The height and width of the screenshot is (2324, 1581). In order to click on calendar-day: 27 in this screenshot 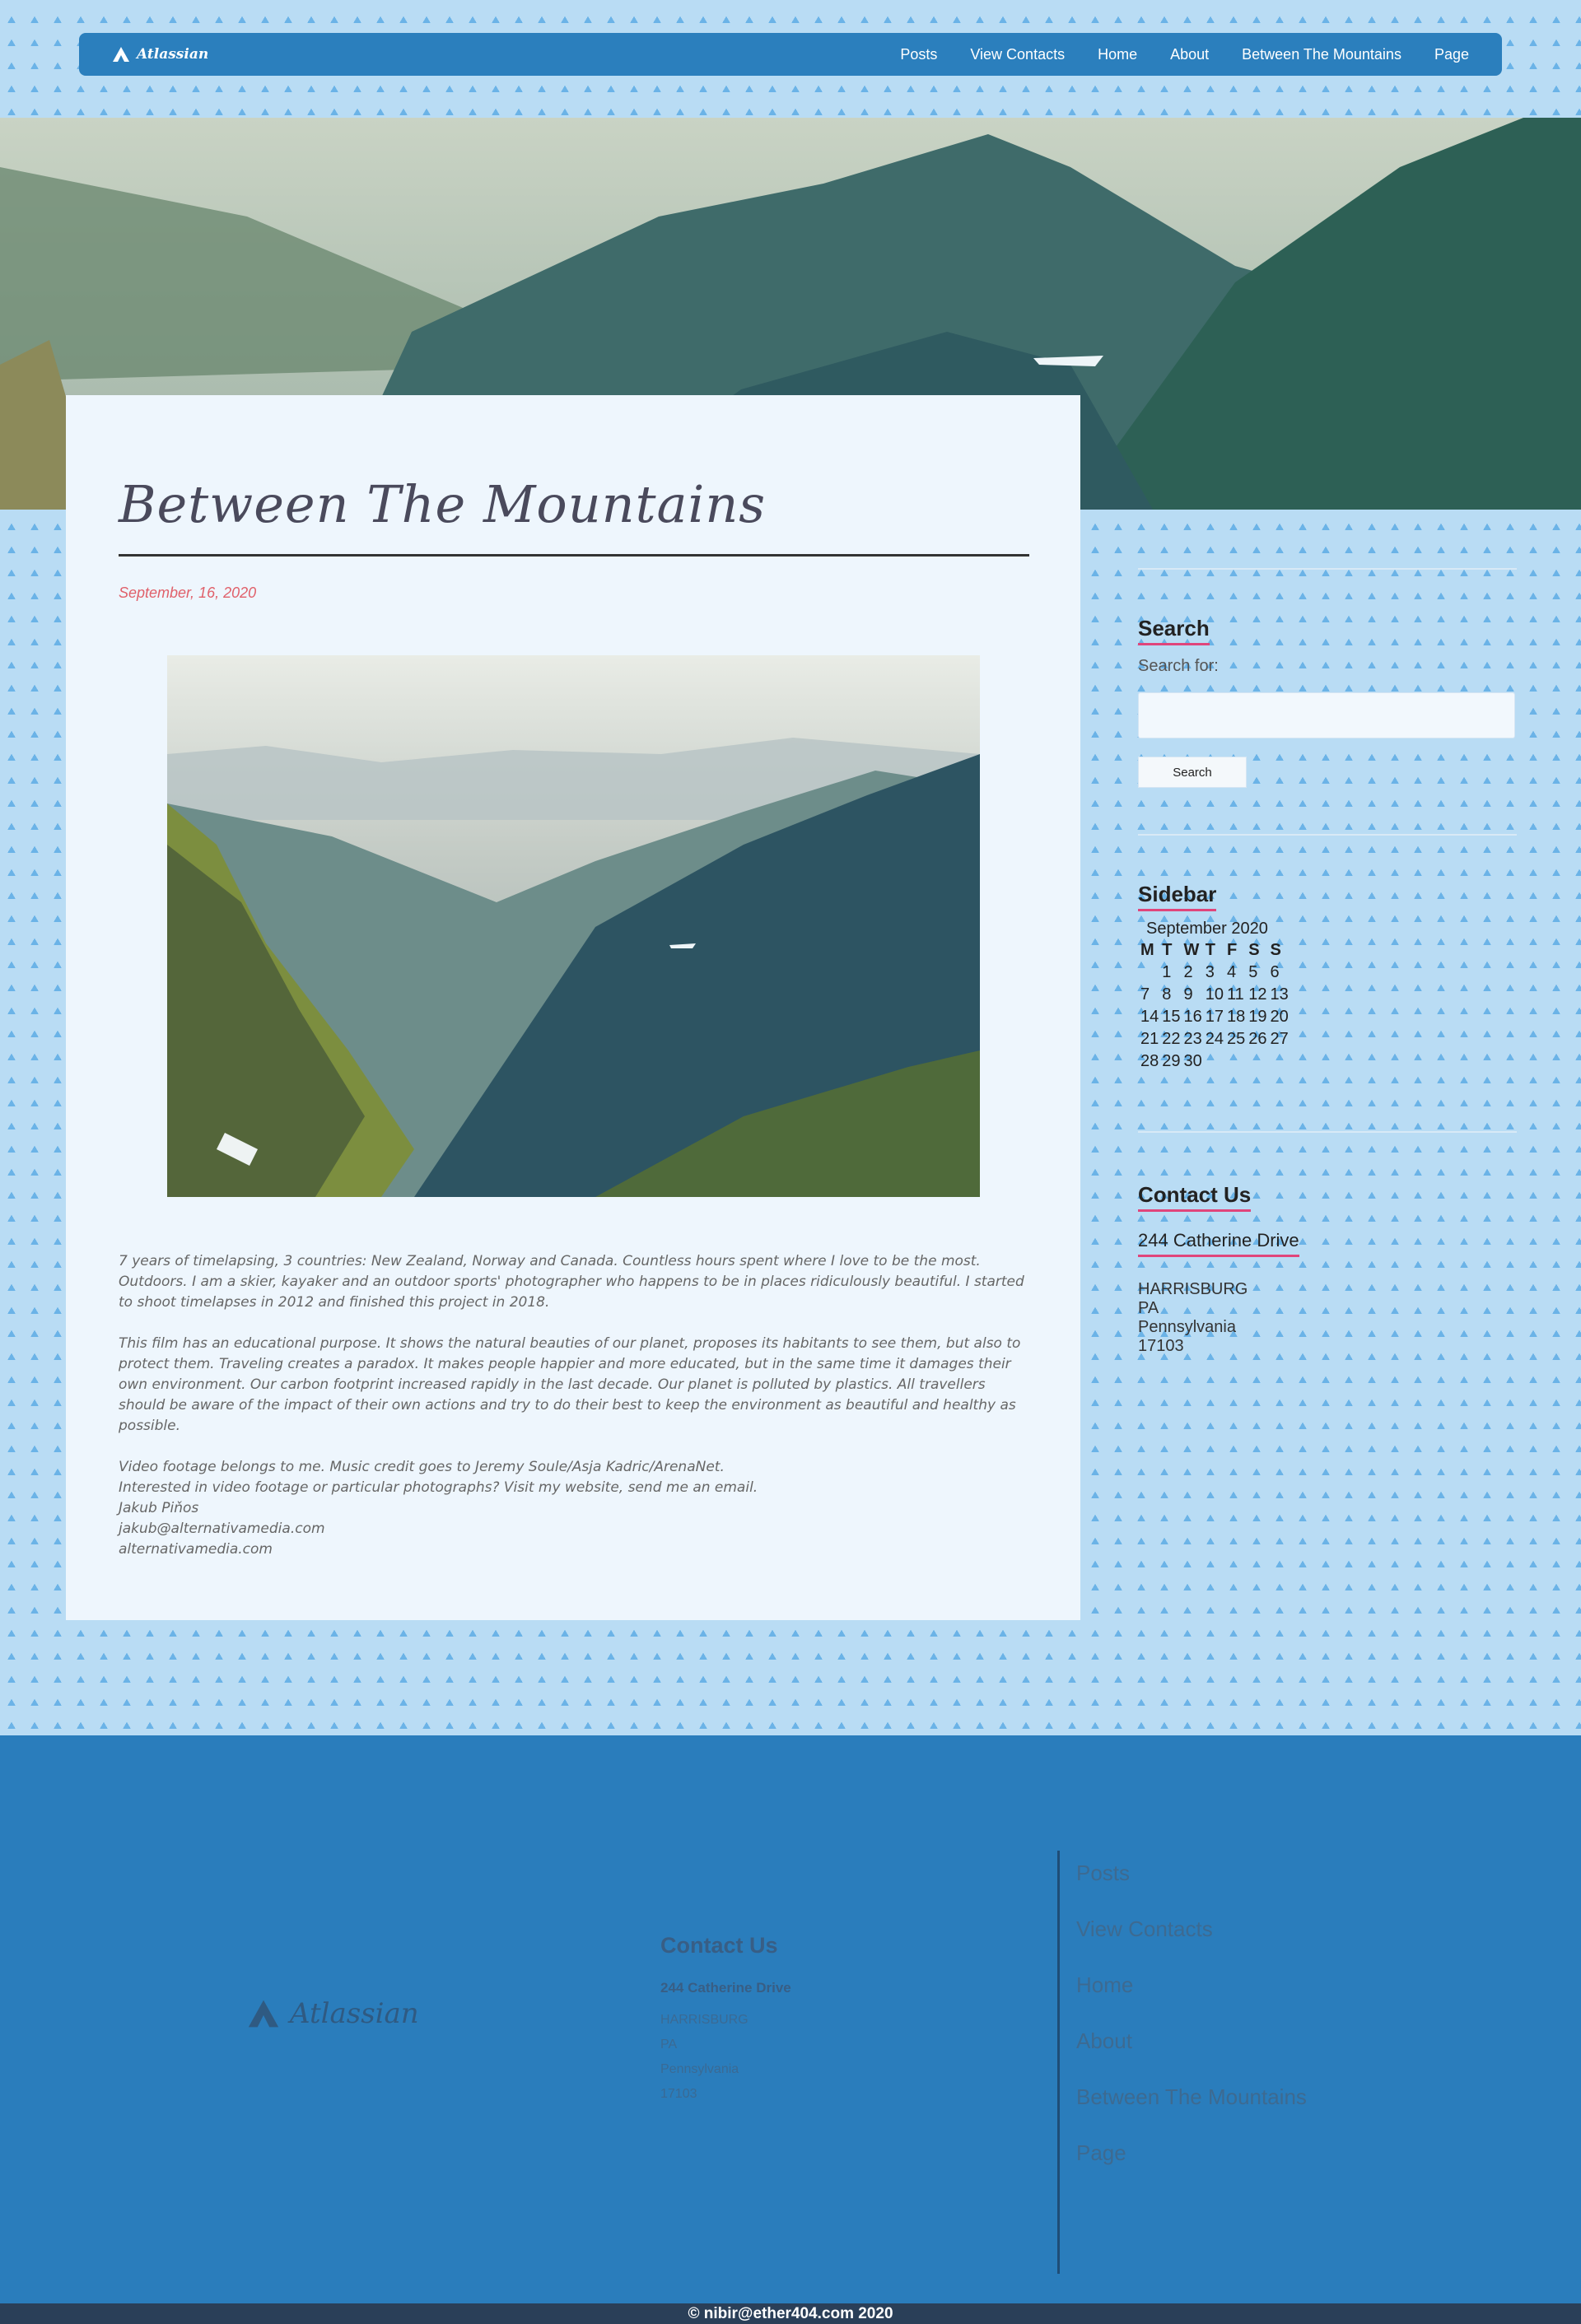, I will do `click(1279, 1039)`.